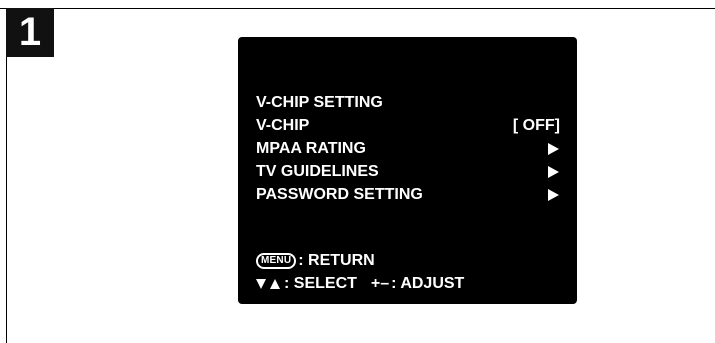 The width and height of the screenshot is (715, 343). I want to click on menu-item-mpaa-rating: MPAA RATING, so click(408, 148).